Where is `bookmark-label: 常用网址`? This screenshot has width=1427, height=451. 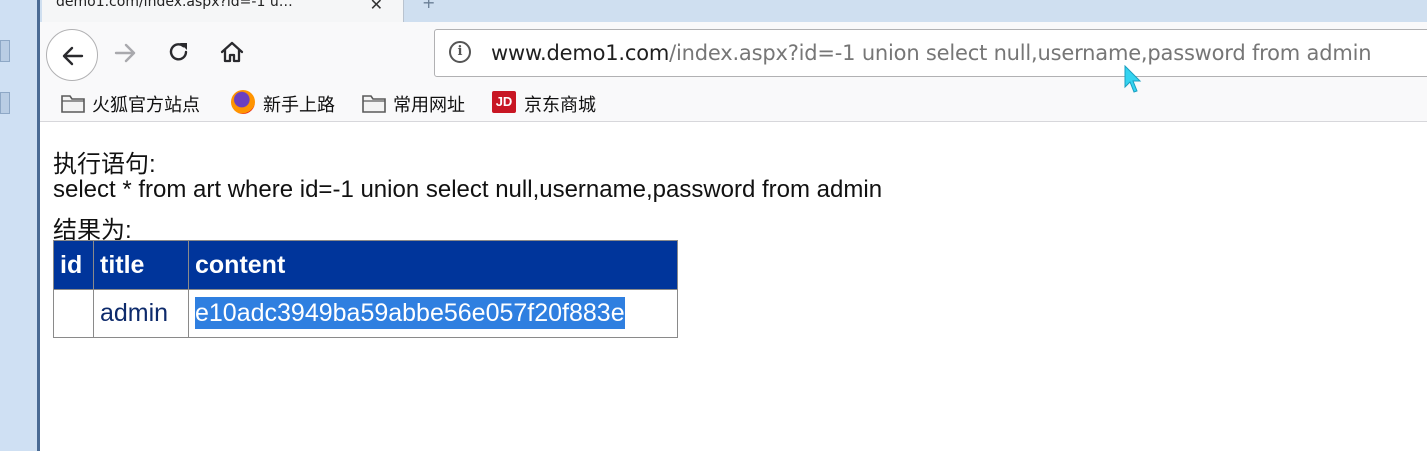
bookmark-label: 常用网址 is located at coordinates (429, 105).